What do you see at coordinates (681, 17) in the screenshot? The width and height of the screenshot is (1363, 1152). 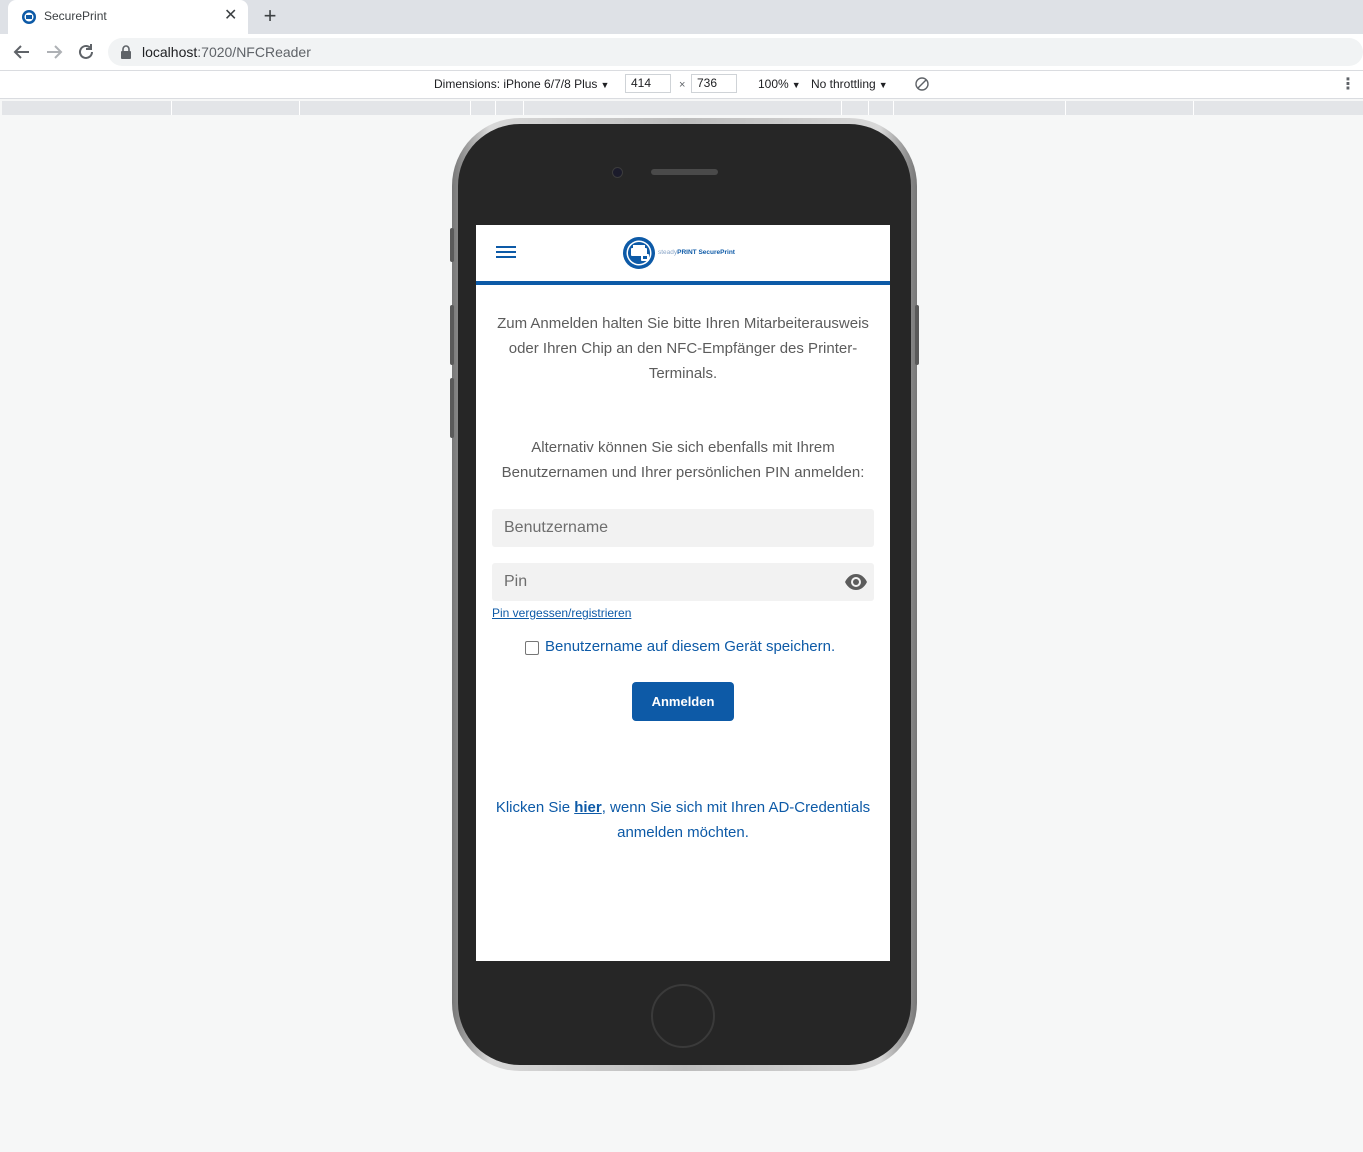 I see `browser-tab-bar: SecurePrint ✕ +` at bounding box center [681, 17].